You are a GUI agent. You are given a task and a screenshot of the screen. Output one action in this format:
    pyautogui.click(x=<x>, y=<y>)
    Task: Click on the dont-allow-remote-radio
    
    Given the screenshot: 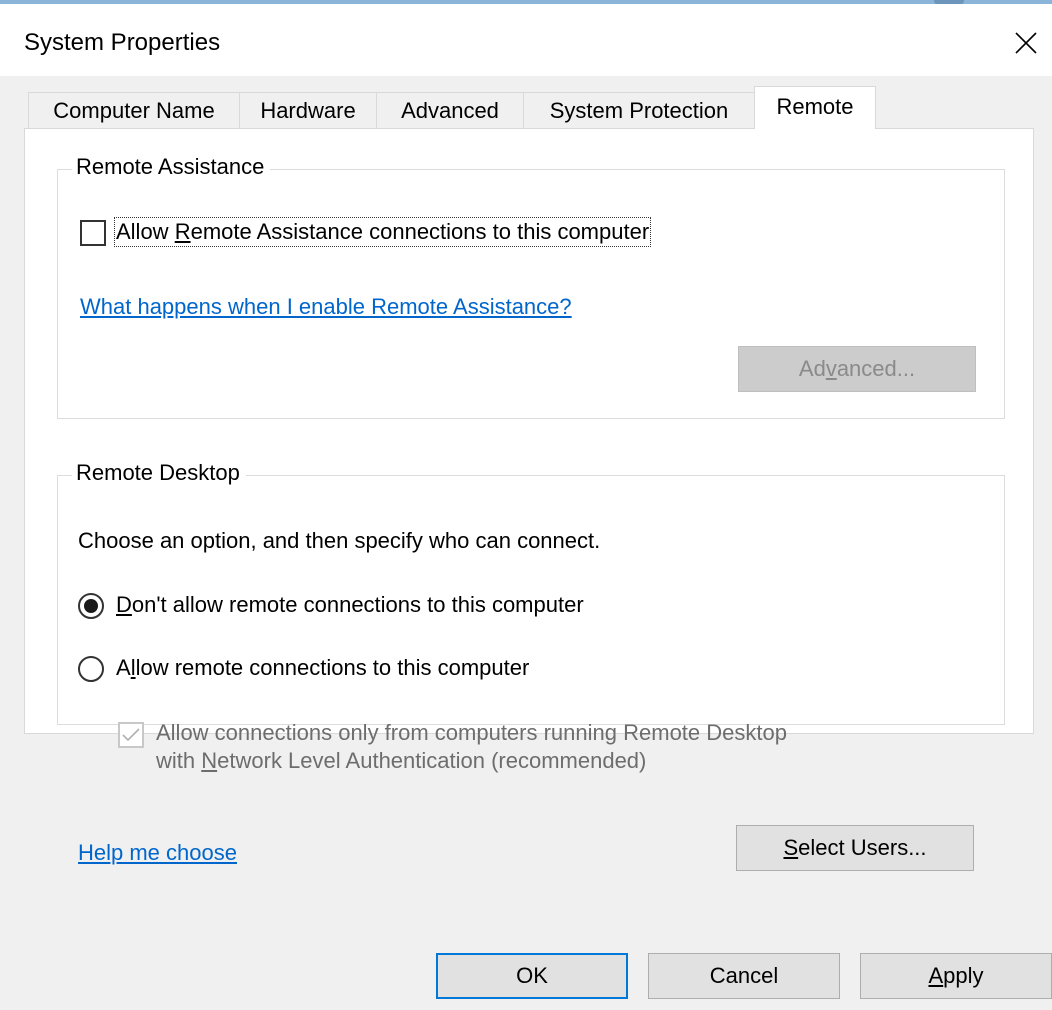 What is the action you would take?
    pyautogui.click(x=91, y=606)
    